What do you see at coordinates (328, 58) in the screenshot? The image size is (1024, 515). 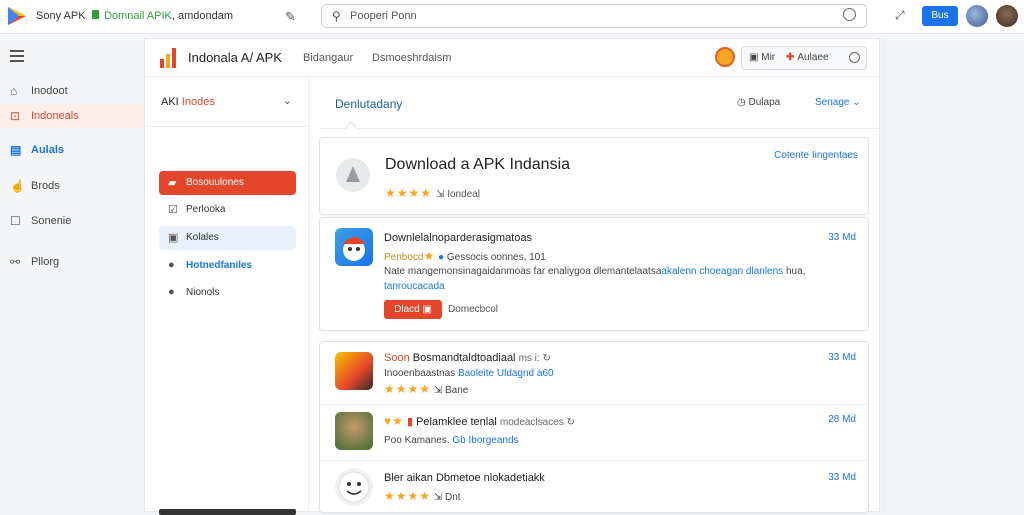 I see `tab-bidangaur: Bidangaur` at bounding box center [328, 58].